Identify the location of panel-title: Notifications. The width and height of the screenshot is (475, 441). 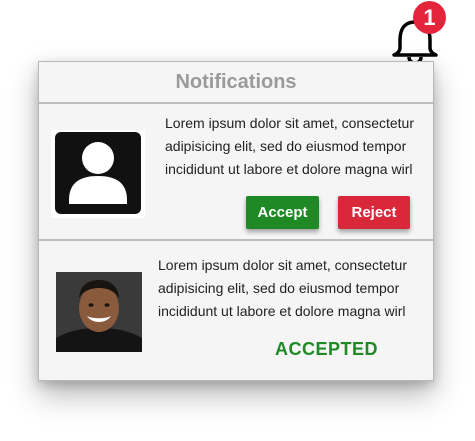
(236, 83).